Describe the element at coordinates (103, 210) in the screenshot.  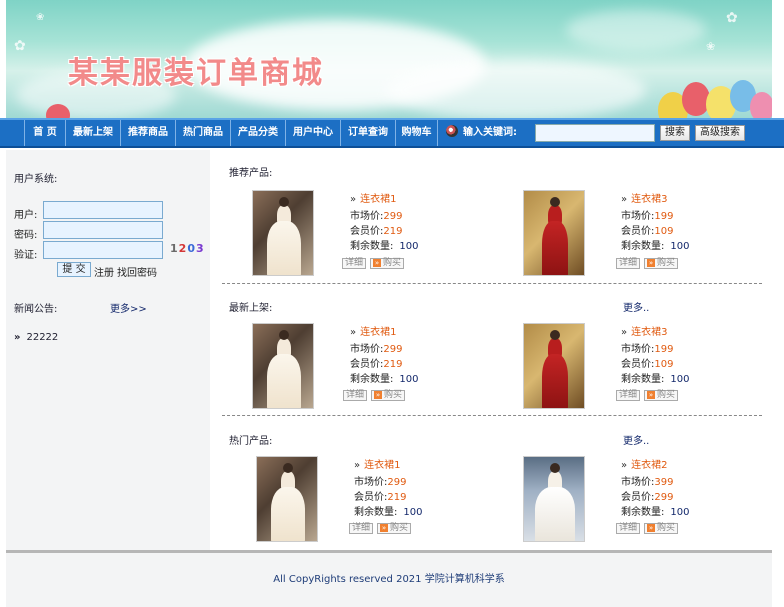
I see `username-field` at that location.